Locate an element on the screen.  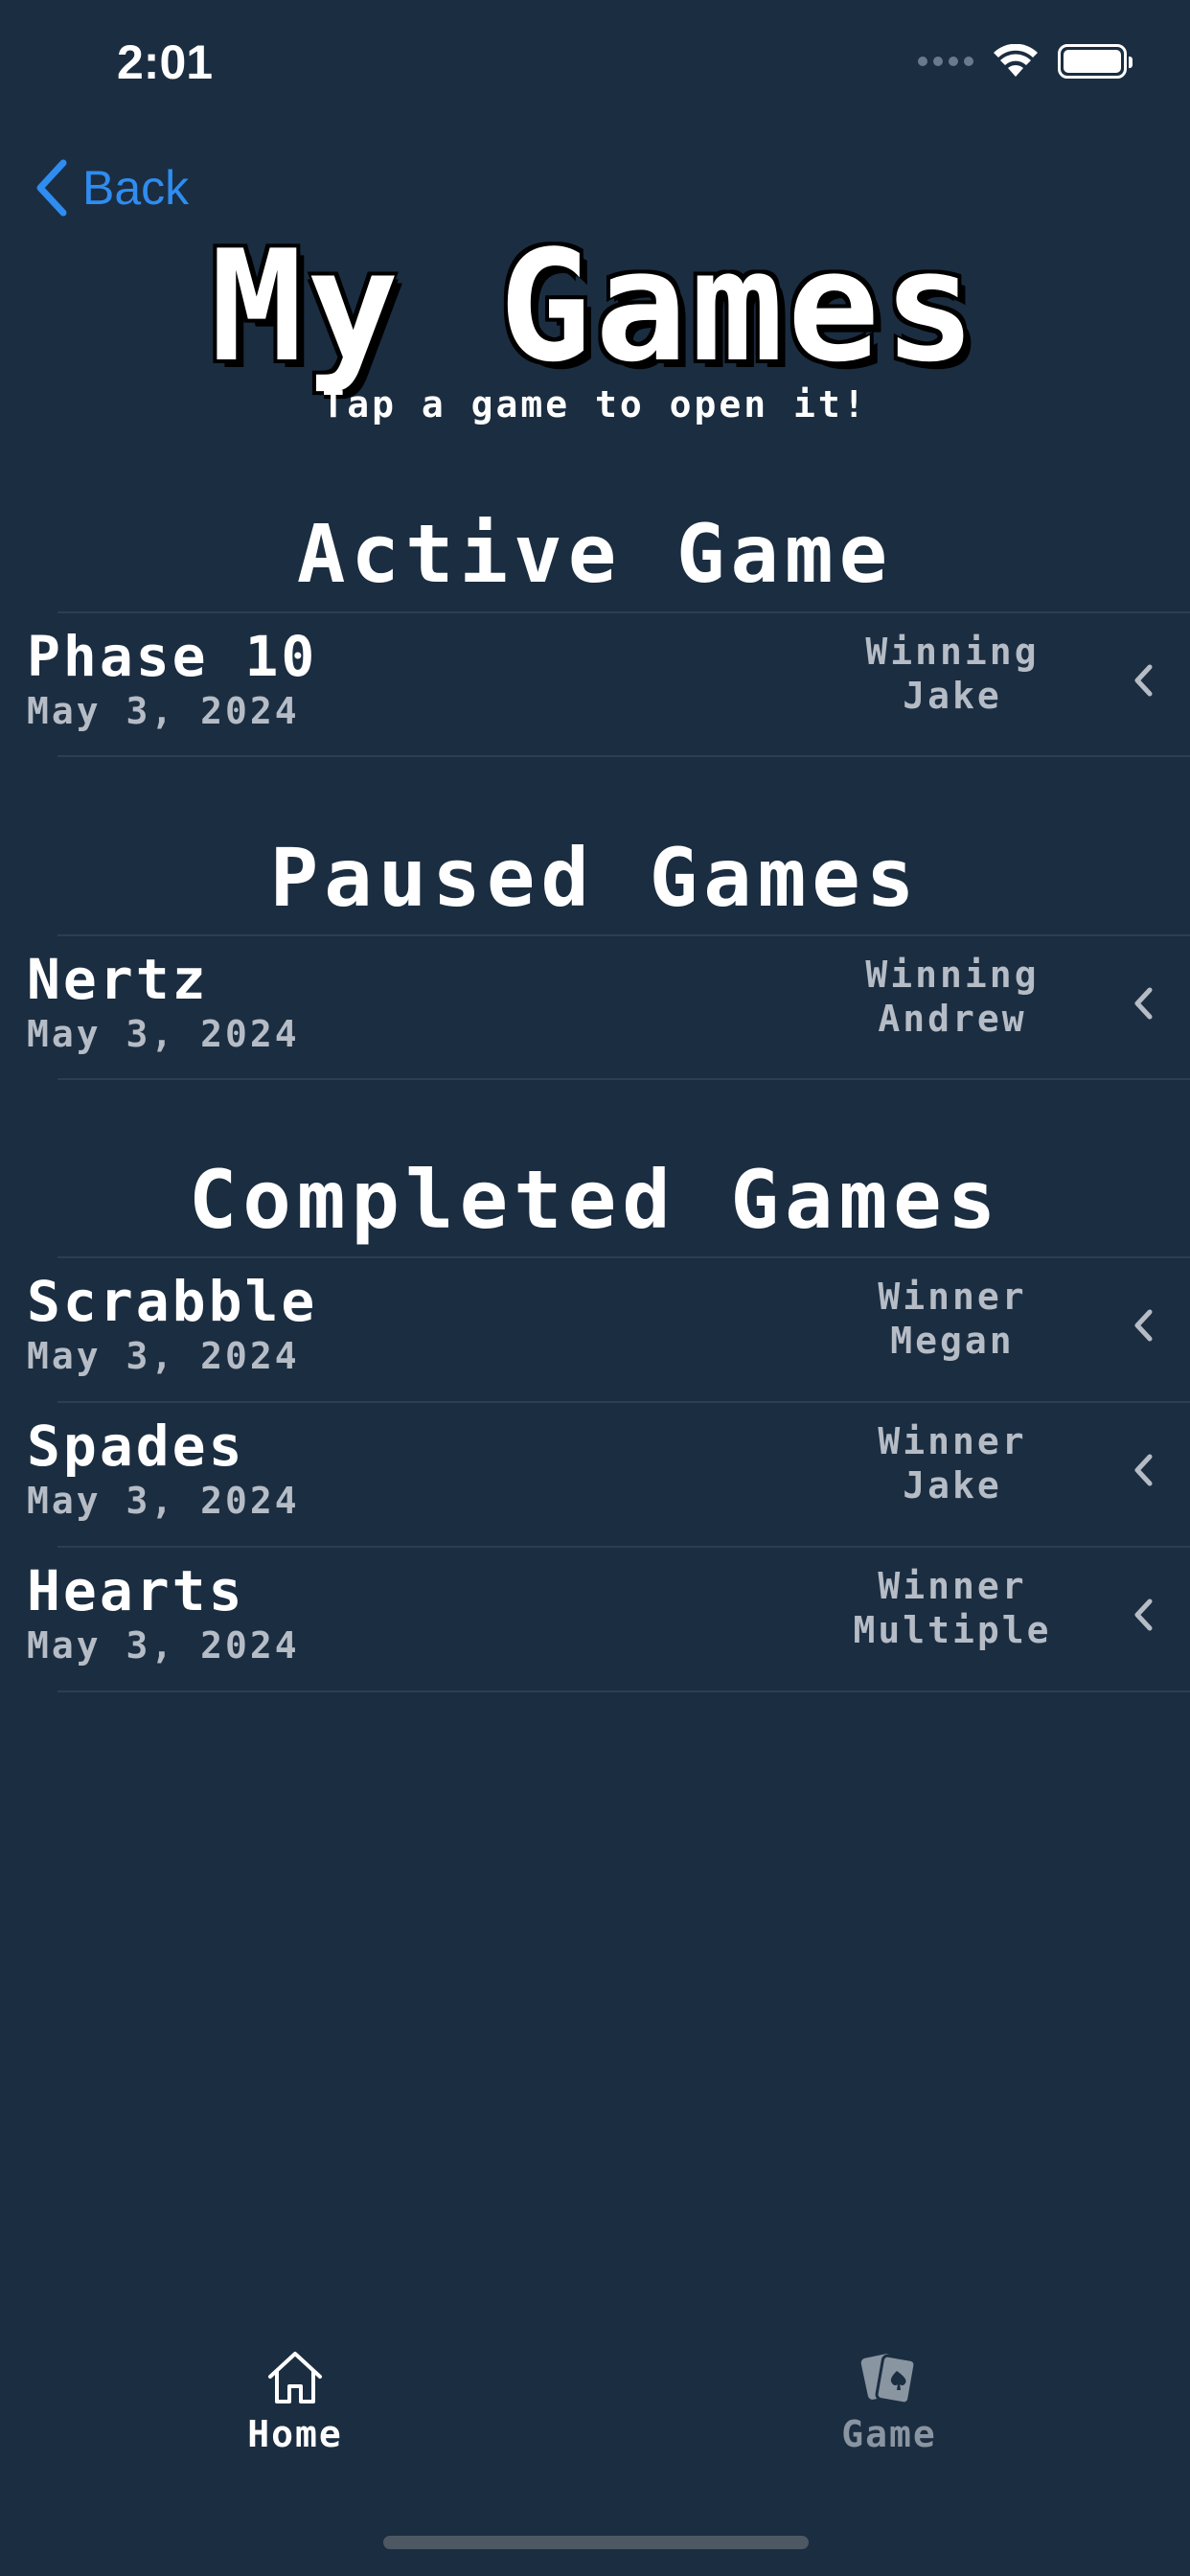
section-title-completed: Completed Games is located at coordinates (595, 1200).